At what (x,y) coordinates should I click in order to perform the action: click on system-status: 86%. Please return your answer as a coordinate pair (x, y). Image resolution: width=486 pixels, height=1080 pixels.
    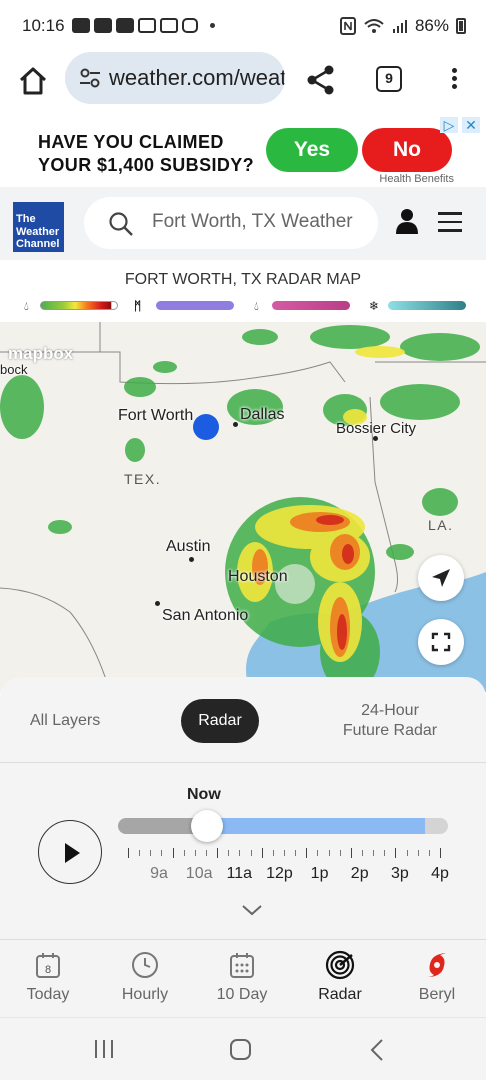
    Looking at the image, I should click on (402, 26).